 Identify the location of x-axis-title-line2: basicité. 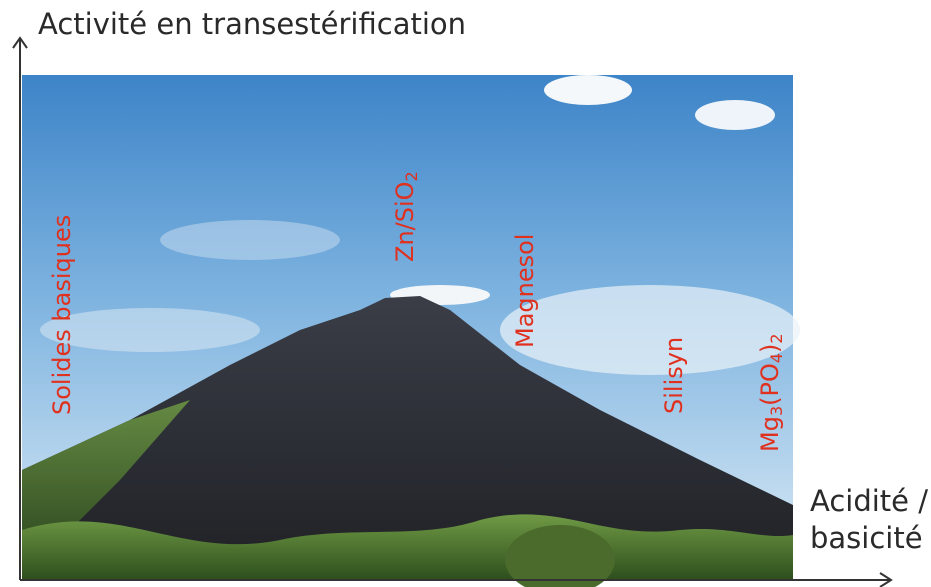
(866, 538).